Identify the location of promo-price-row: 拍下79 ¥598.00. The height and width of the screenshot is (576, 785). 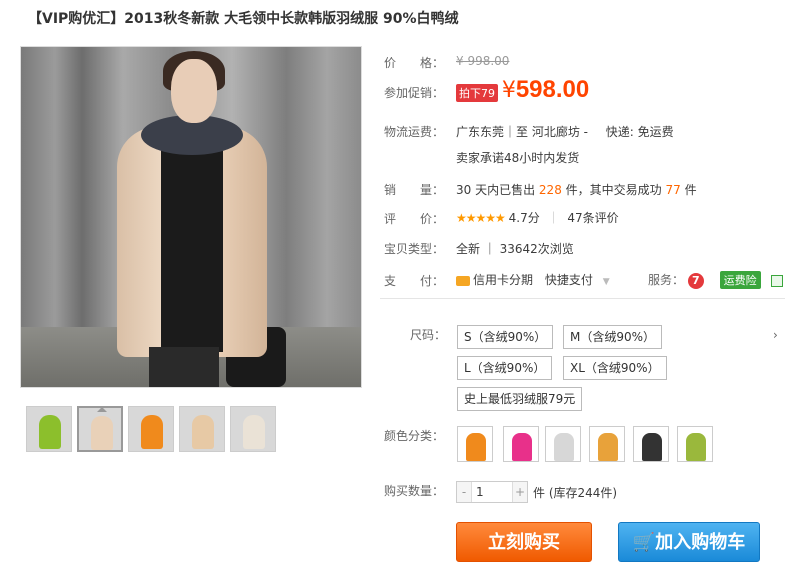
(522, 90).